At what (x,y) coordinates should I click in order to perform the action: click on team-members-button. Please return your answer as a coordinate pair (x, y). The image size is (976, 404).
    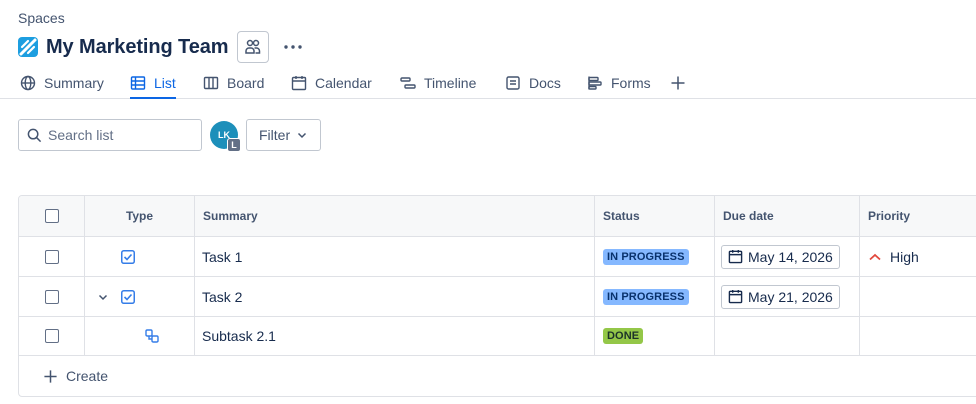
    Looking at the image, I should click on (253, 47).